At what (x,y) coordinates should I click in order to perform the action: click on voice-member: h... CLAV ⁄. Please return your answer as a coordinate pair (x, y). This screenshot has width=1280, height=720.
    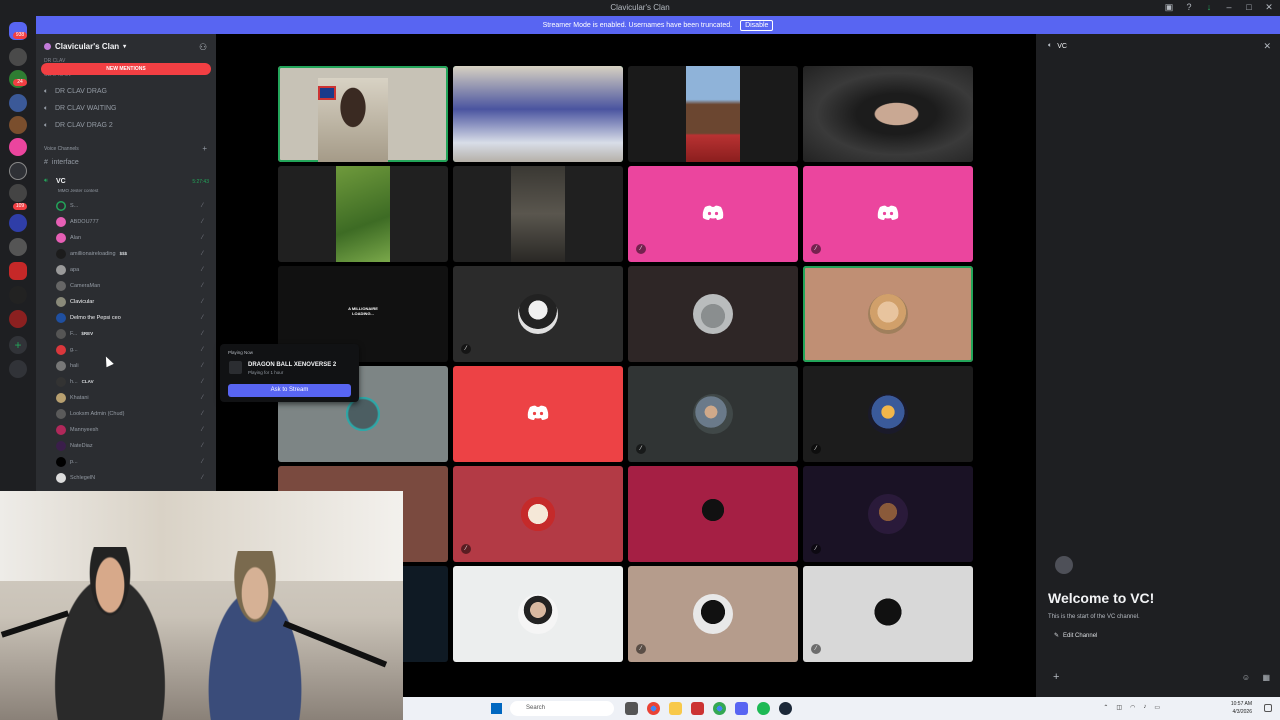
    Looking at the image, I should click on (134, 381).